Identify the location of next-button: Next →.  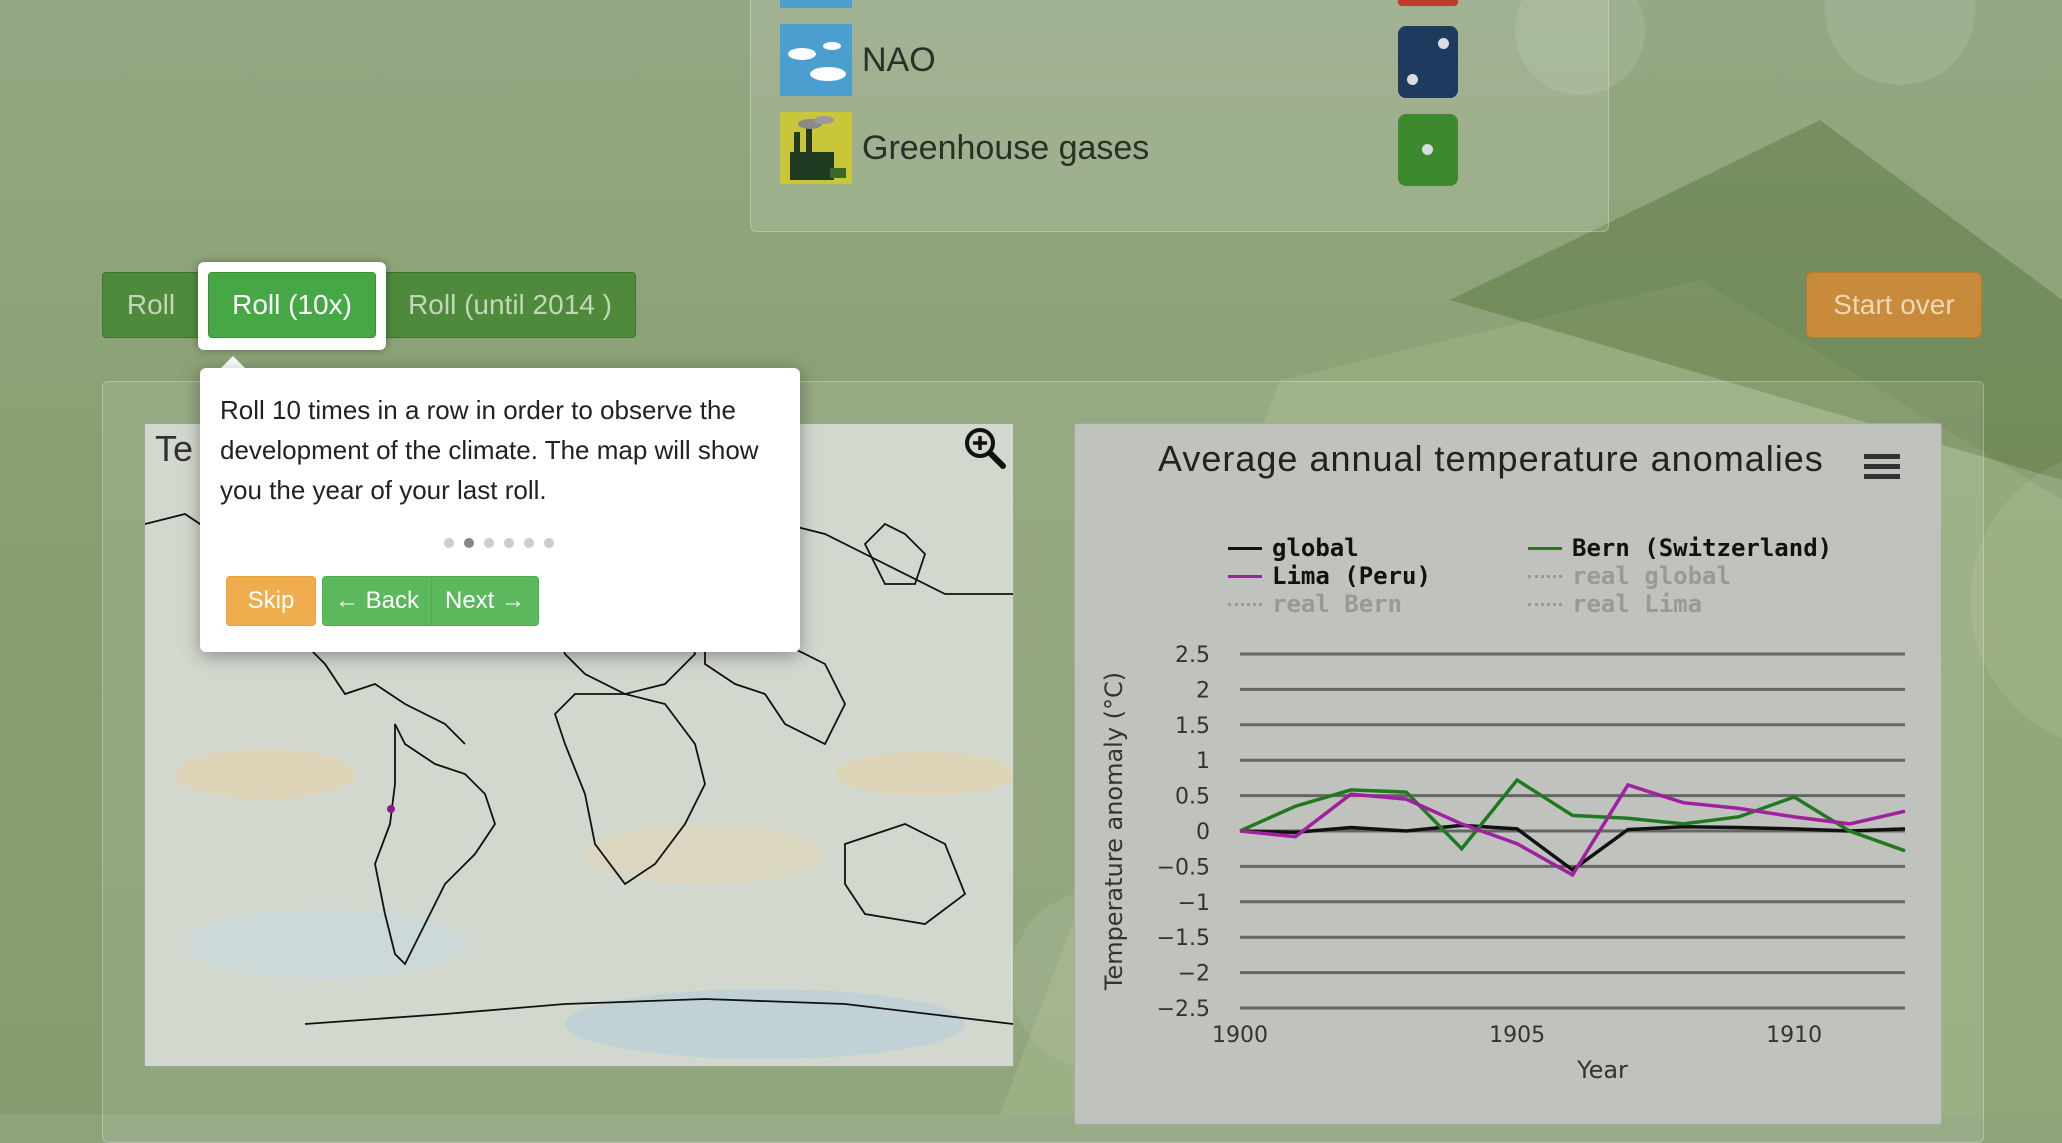
(485, 601).